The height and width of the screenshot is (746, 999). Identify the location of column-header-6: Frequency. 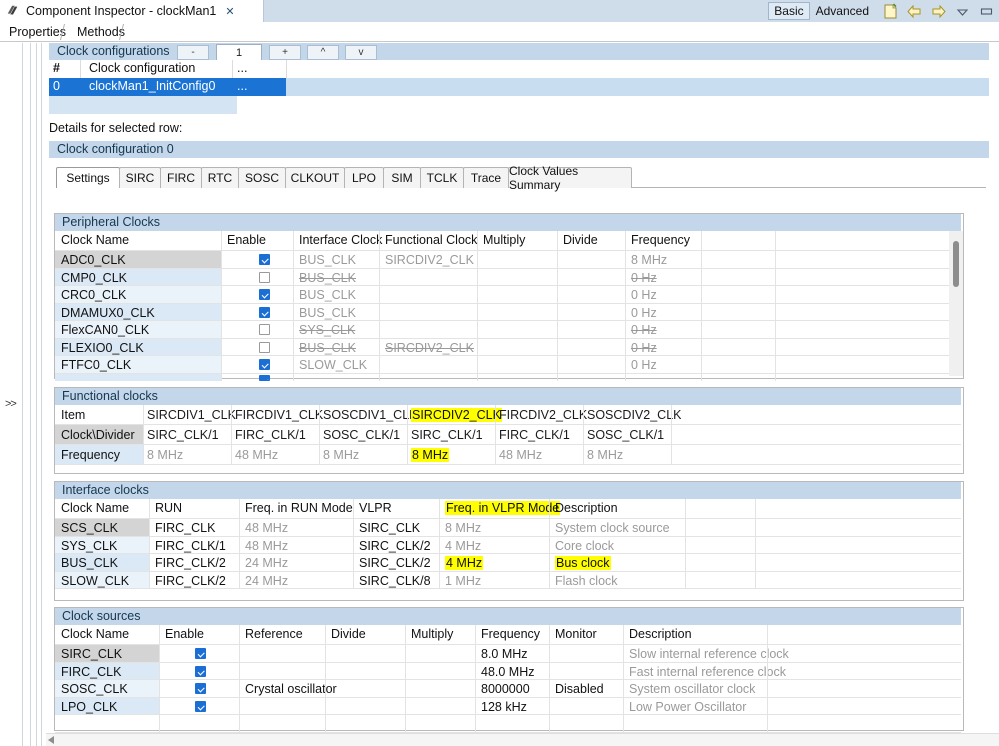
(661, 240).